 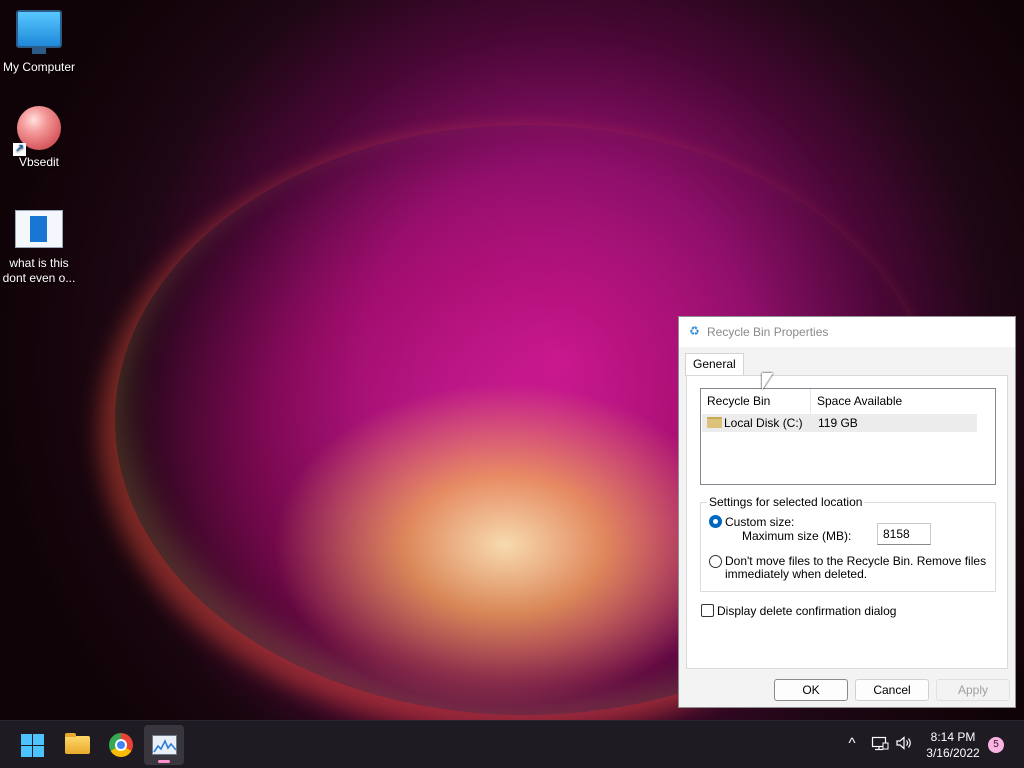 What do you see at coordinates (714, 364) in the screenshot?
I see `tab-general: General` at bounding box center [714, 364].